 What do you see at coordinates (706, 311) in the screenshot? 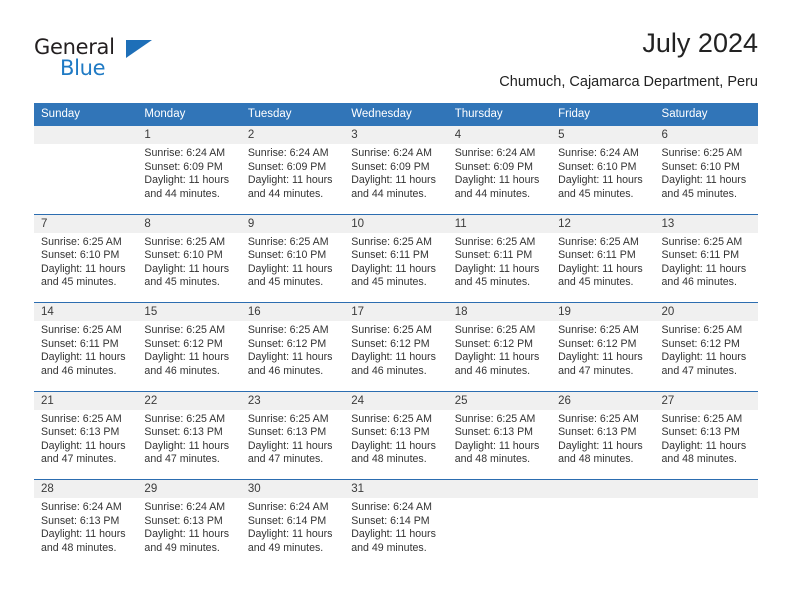
I see `day-number-cell: 20` at bounding box center [706, 311].